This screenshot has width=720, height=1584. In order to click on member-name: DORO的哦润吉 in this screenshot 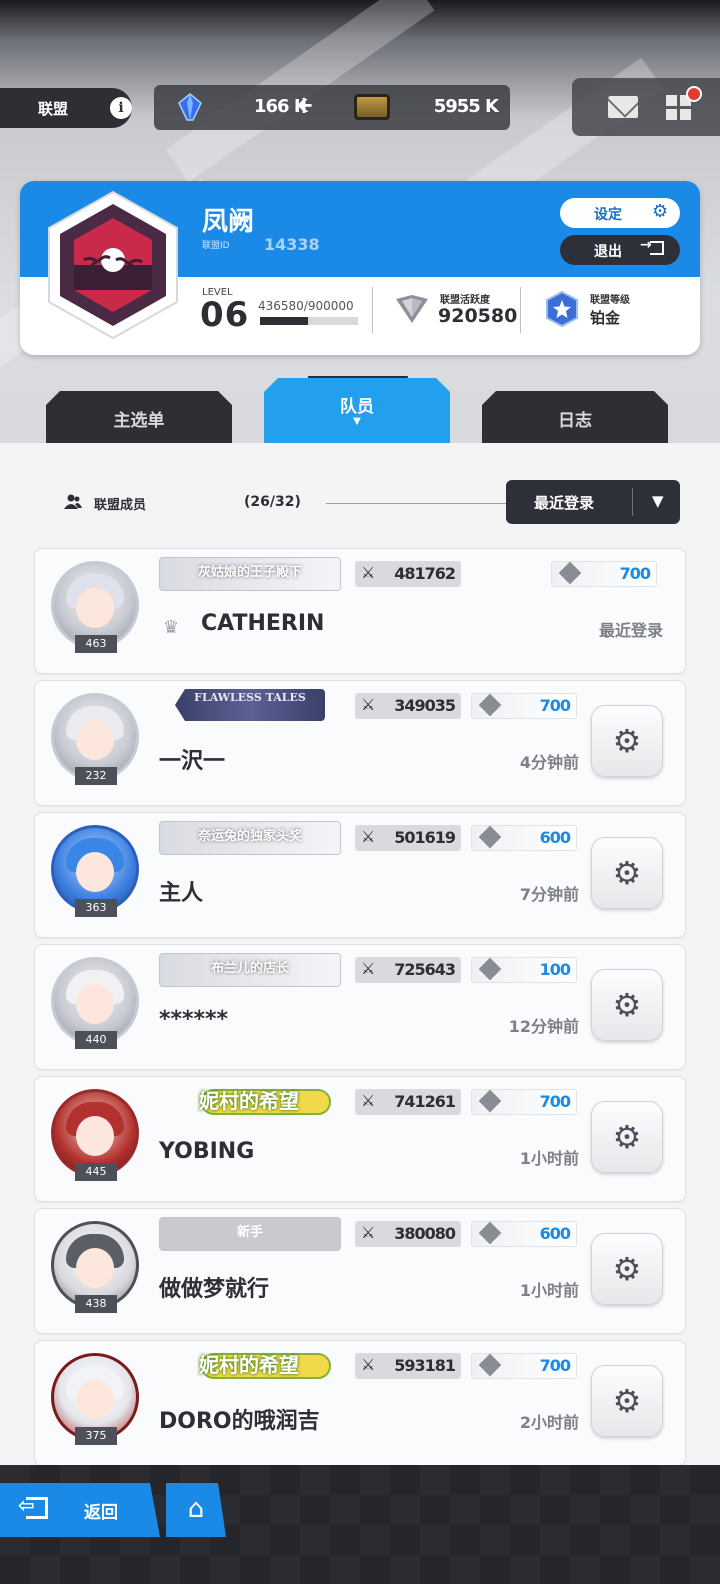, I will do `click(239, 1421)`.